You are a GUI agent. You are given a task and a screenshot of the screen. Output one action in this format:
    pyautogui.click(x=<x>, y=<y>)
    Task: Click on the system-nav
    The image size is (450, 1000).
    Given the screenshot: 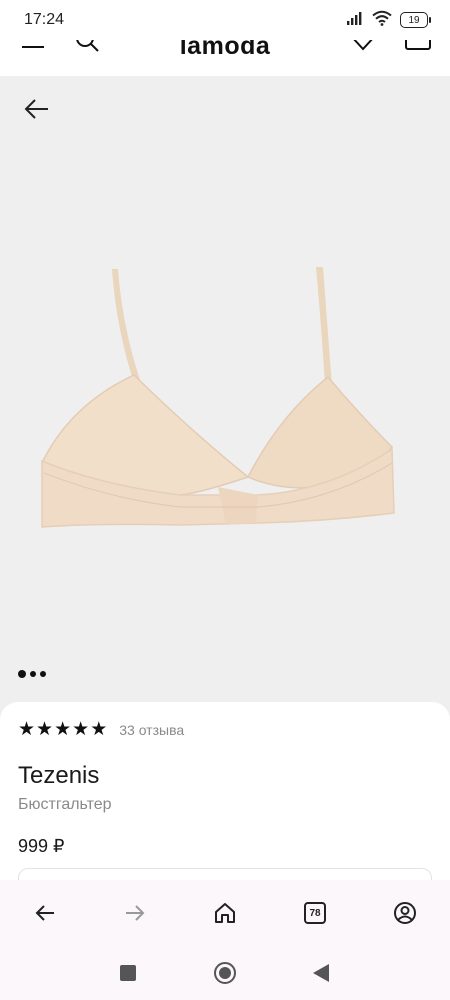 What is the action you would take?
    pyautogui.click(x=225, y=973)
    